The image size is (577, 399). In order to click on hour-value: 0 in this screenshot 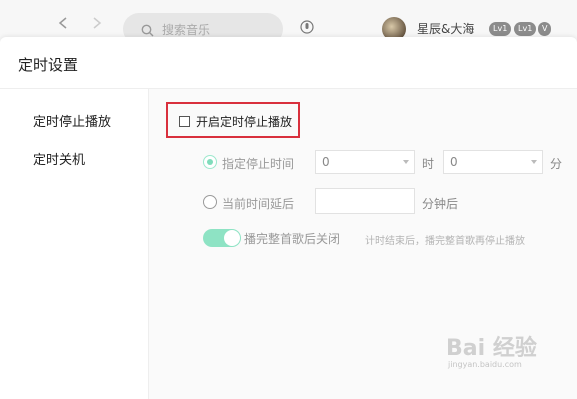, I will do `click(326, 162)`.